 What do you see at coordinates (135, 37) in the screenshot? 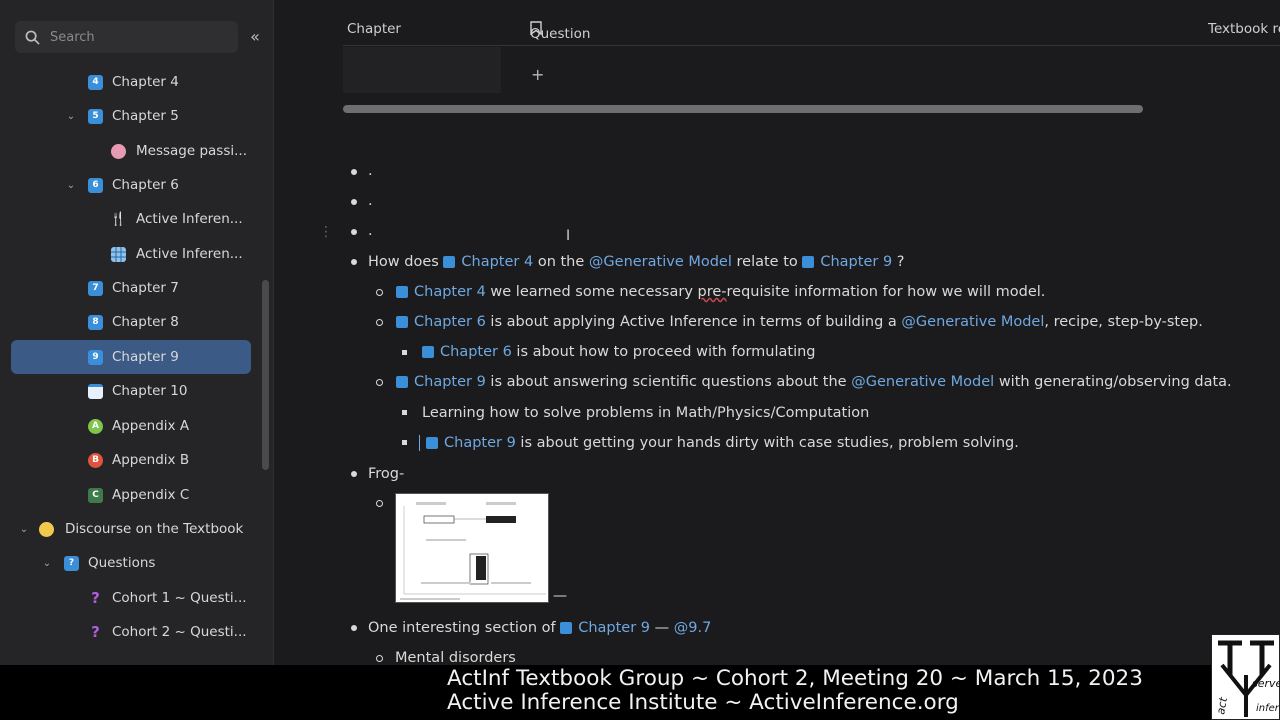
I see `search-input` at bounding box center [135, 37].